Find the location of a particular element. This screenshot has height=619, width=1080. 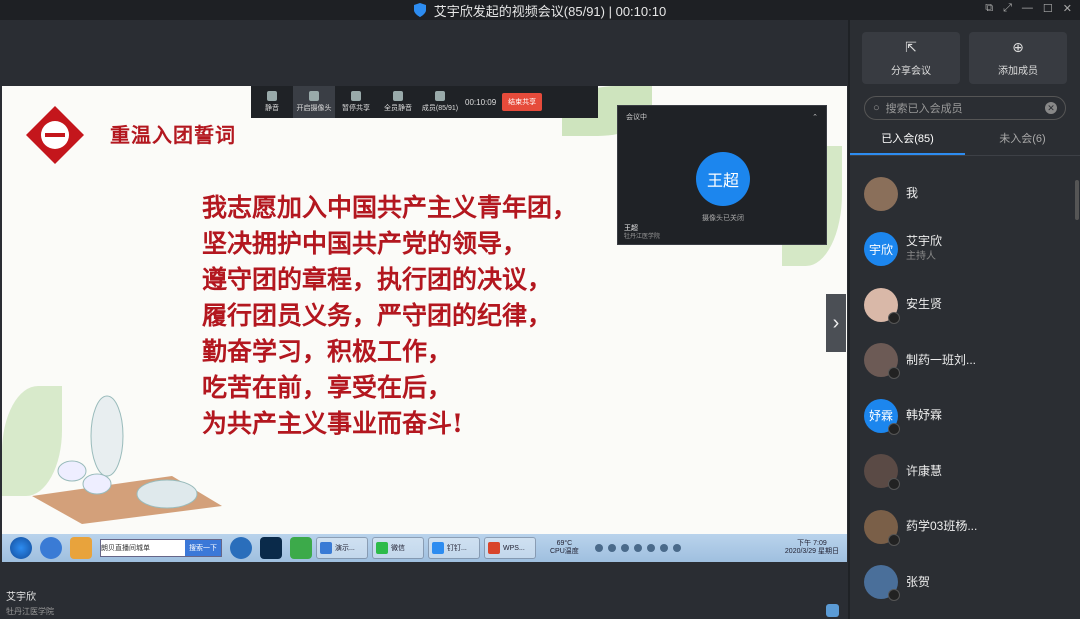

meeting-timer: 00:10:09 is located at coordinates (481, 102).